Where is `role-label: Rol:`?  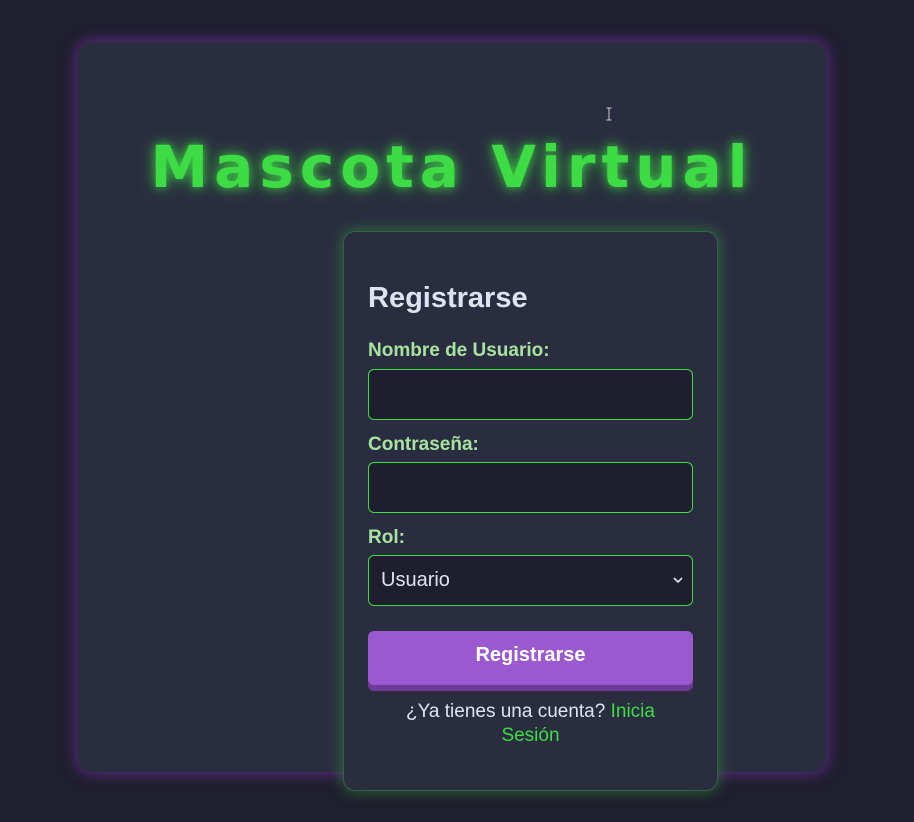 role-label: Rol: is located at coordinates (386, 537).